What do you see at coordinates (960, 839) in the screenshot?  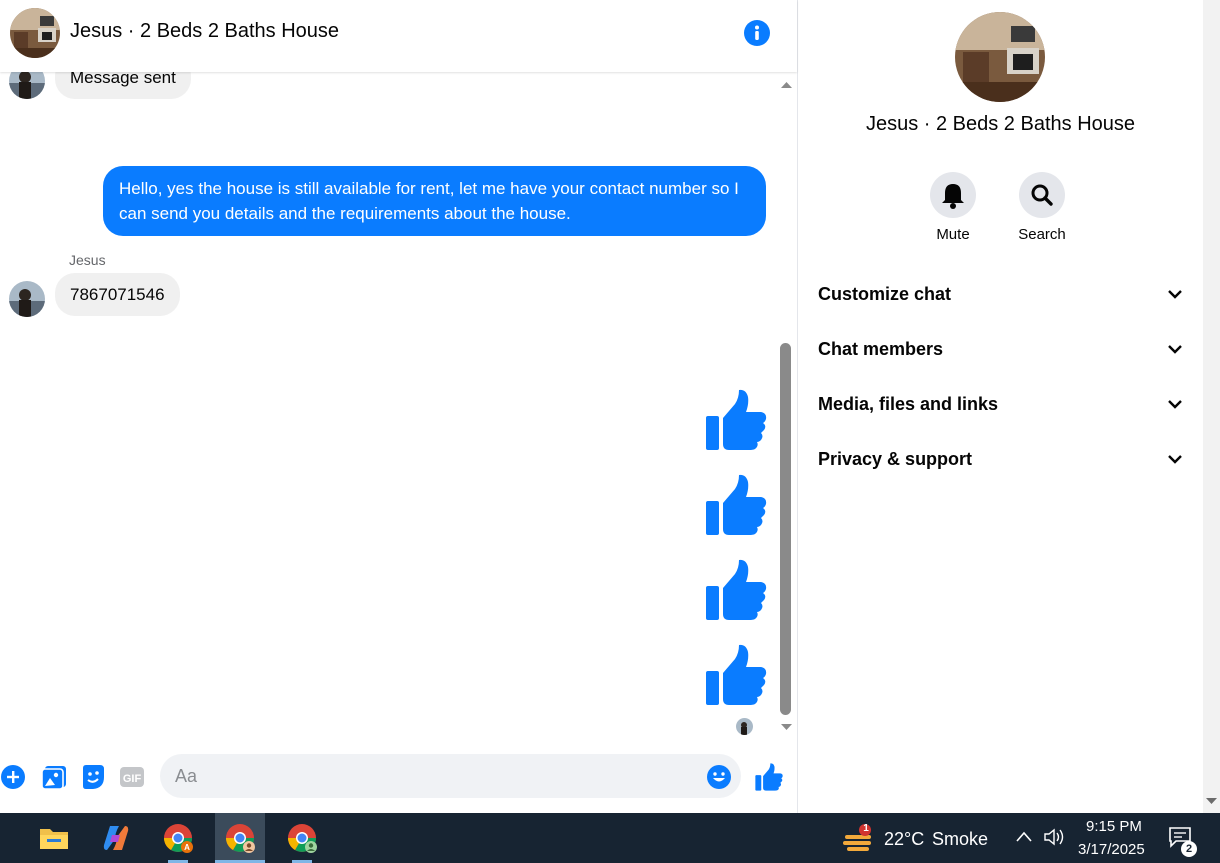 I see `weather-condition: Smoke` at bounding box center [960, 839].